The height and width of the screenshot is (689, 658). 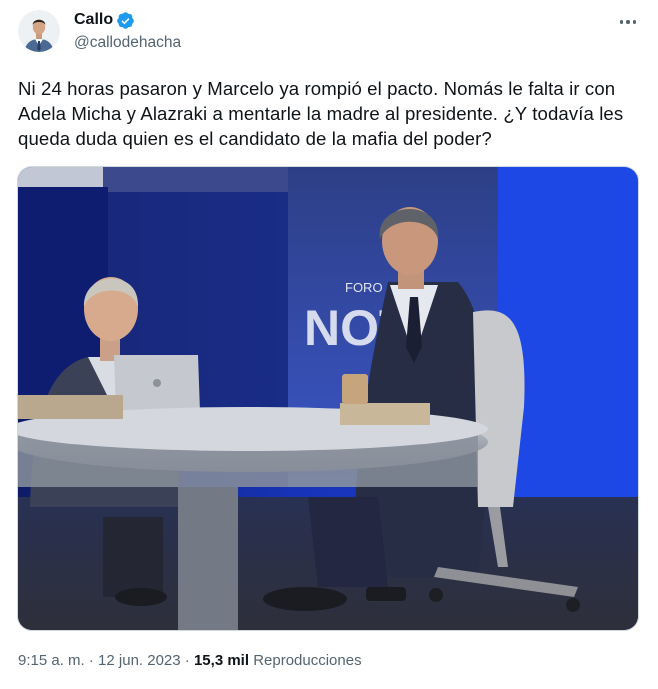 What do you see at coordinates (307, 660) in the screenshot?
I see `views-label: Reproducciones` at bounding box center [307, 660].